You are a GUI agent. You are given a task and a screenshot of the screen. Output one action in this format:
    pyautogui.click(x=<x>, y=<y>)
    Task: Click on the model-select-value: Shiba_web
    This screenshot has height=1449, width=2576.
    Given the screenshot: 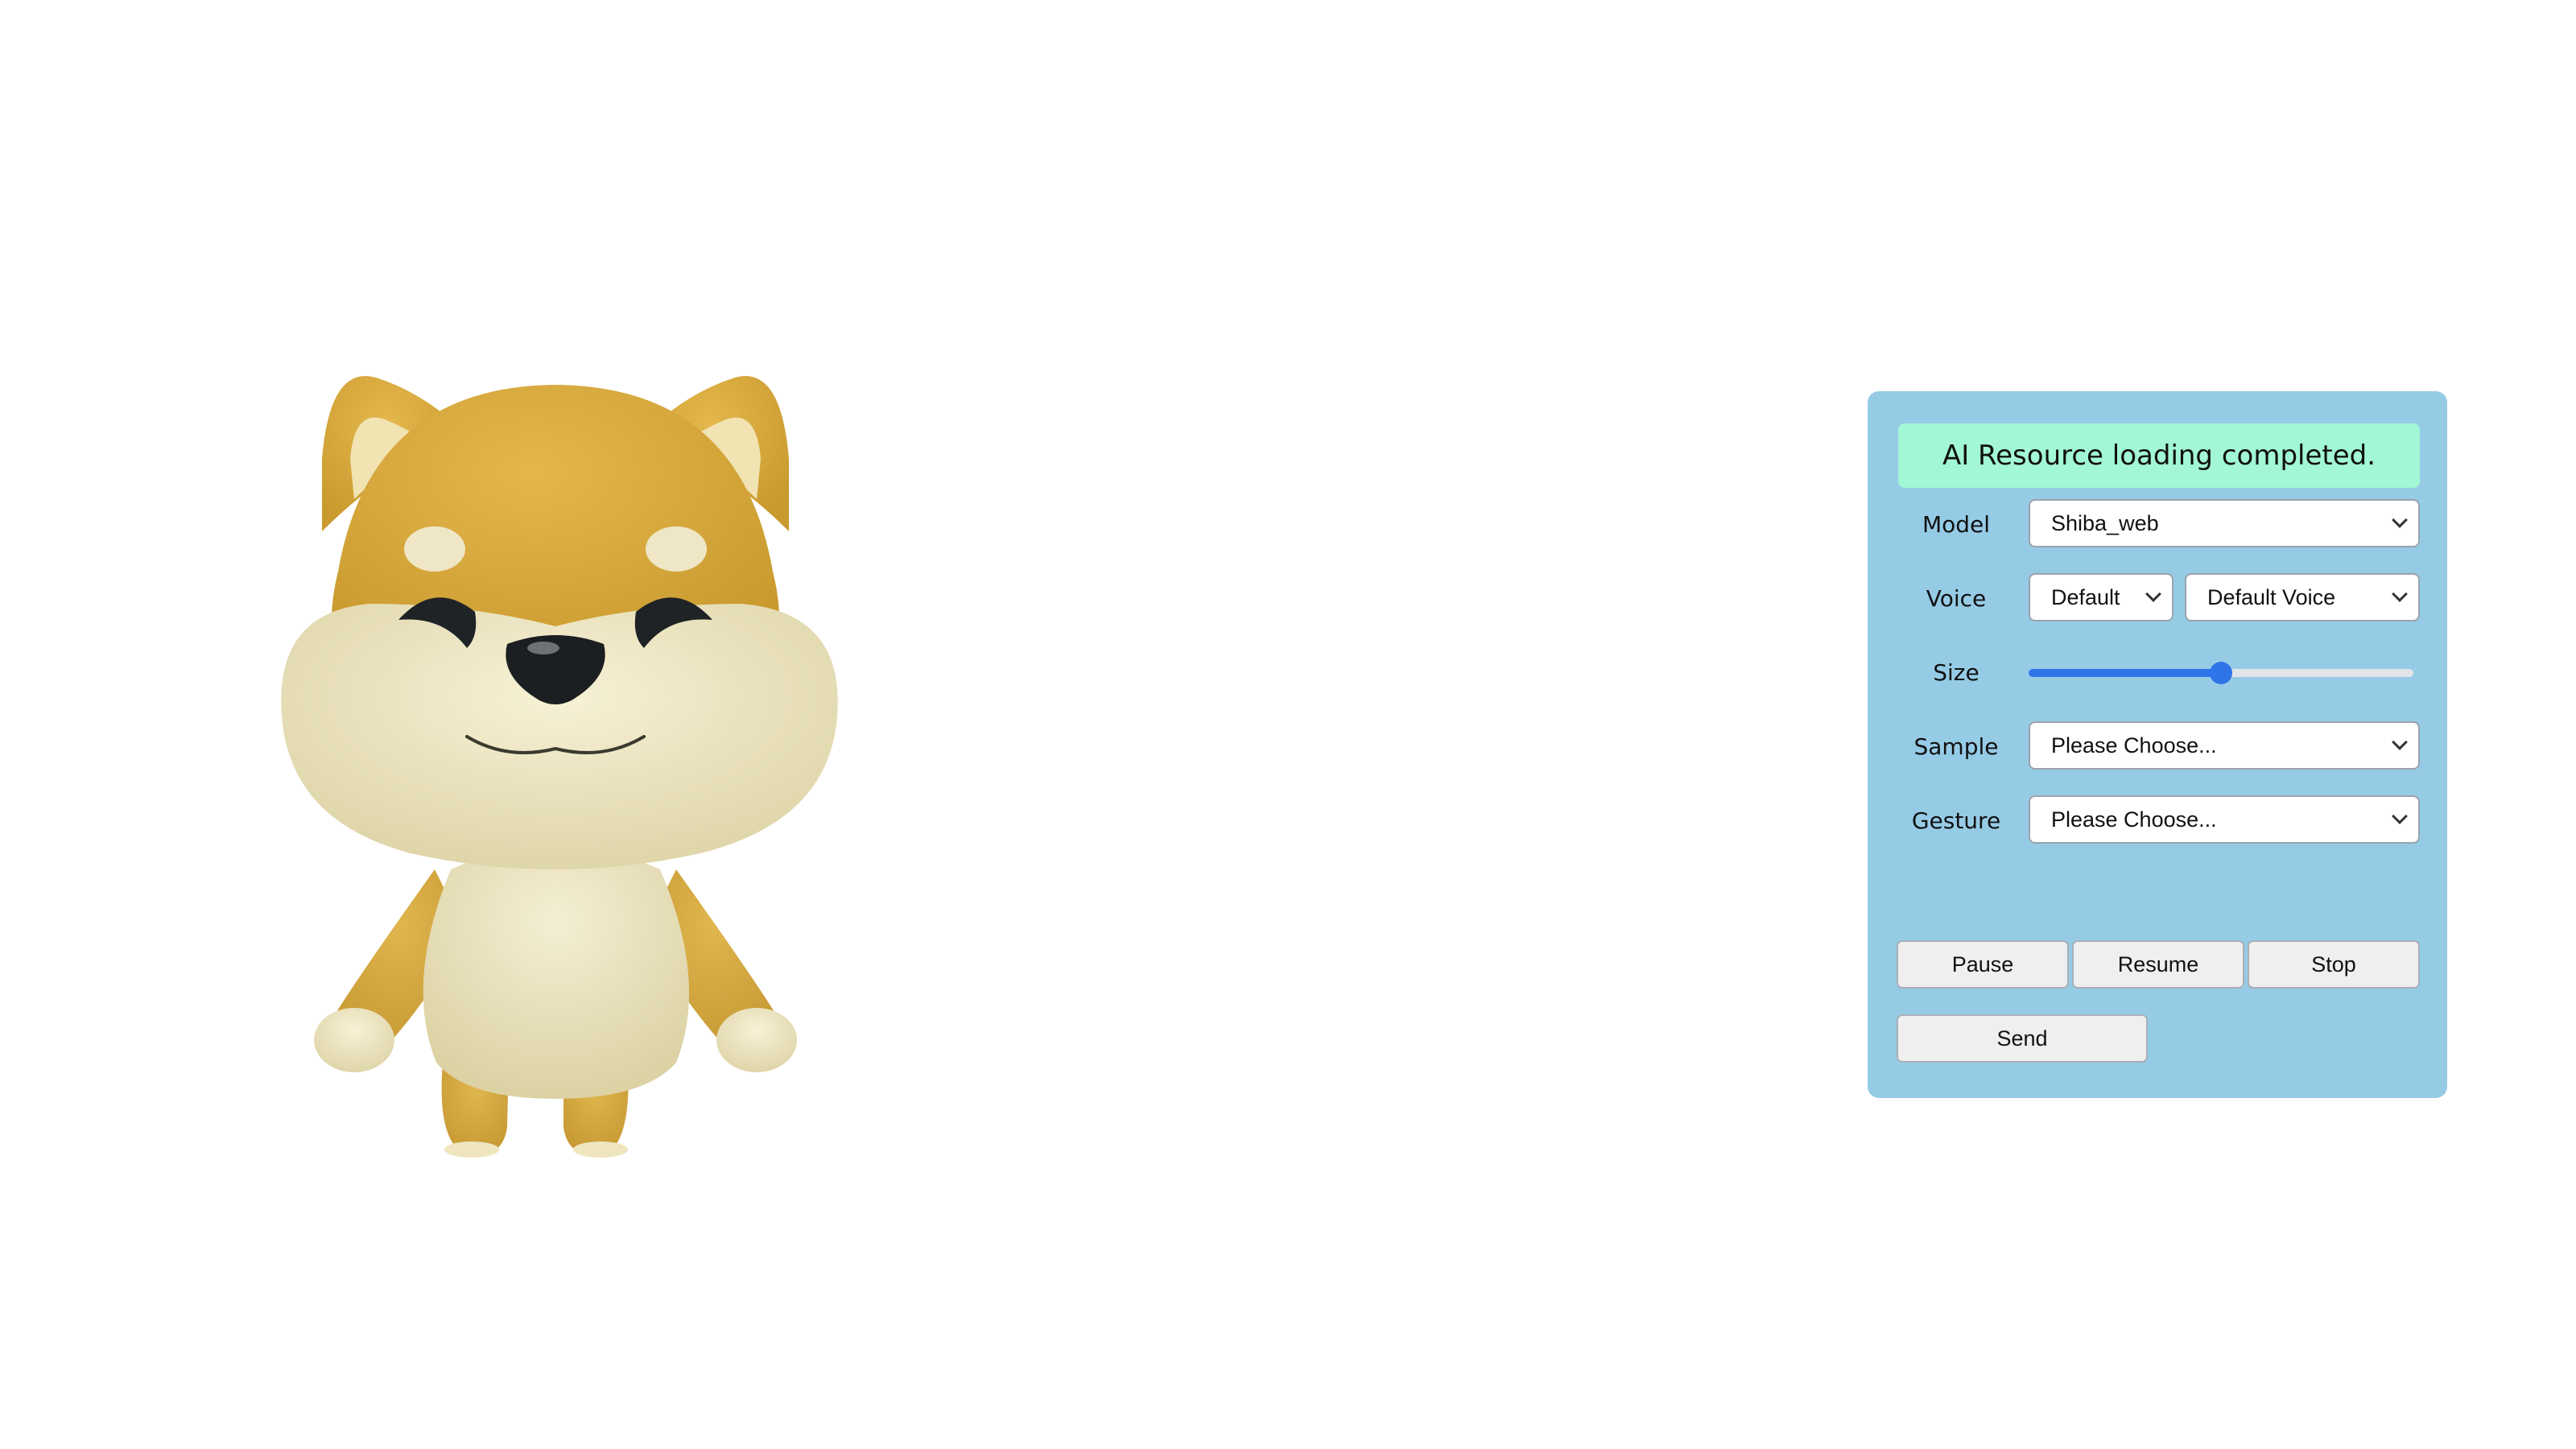 What is the action you would take?
    pyautogui.click(x=2105, y=522)
    